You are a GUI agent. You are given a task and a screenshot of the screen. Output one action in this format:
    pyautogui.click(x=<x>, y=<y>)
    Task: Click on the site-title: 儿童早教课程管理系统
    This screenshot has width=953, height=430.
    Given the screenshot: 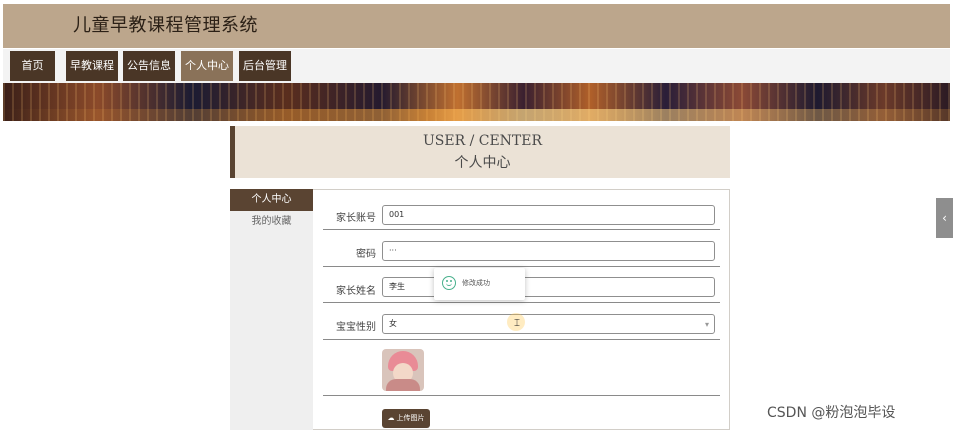 What is the action you would take?
    pyautogui.click(x=165, y=25)
    